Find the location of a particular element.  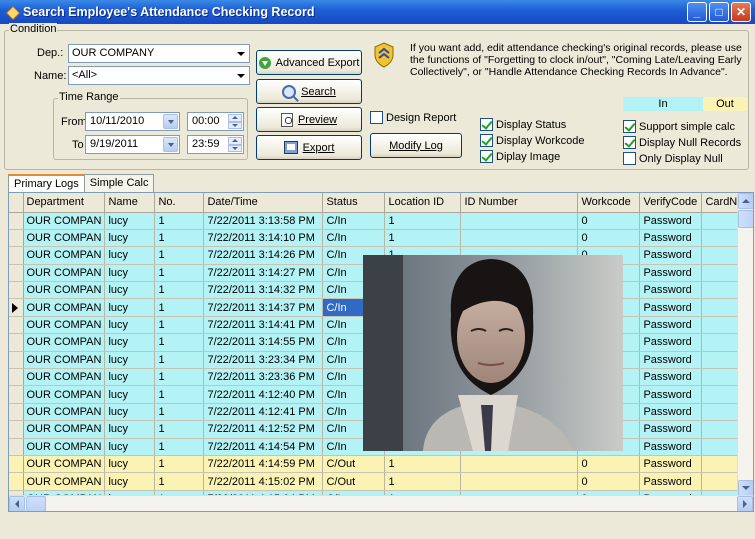

minimize-button: _ is located at coordinates (697, 12).